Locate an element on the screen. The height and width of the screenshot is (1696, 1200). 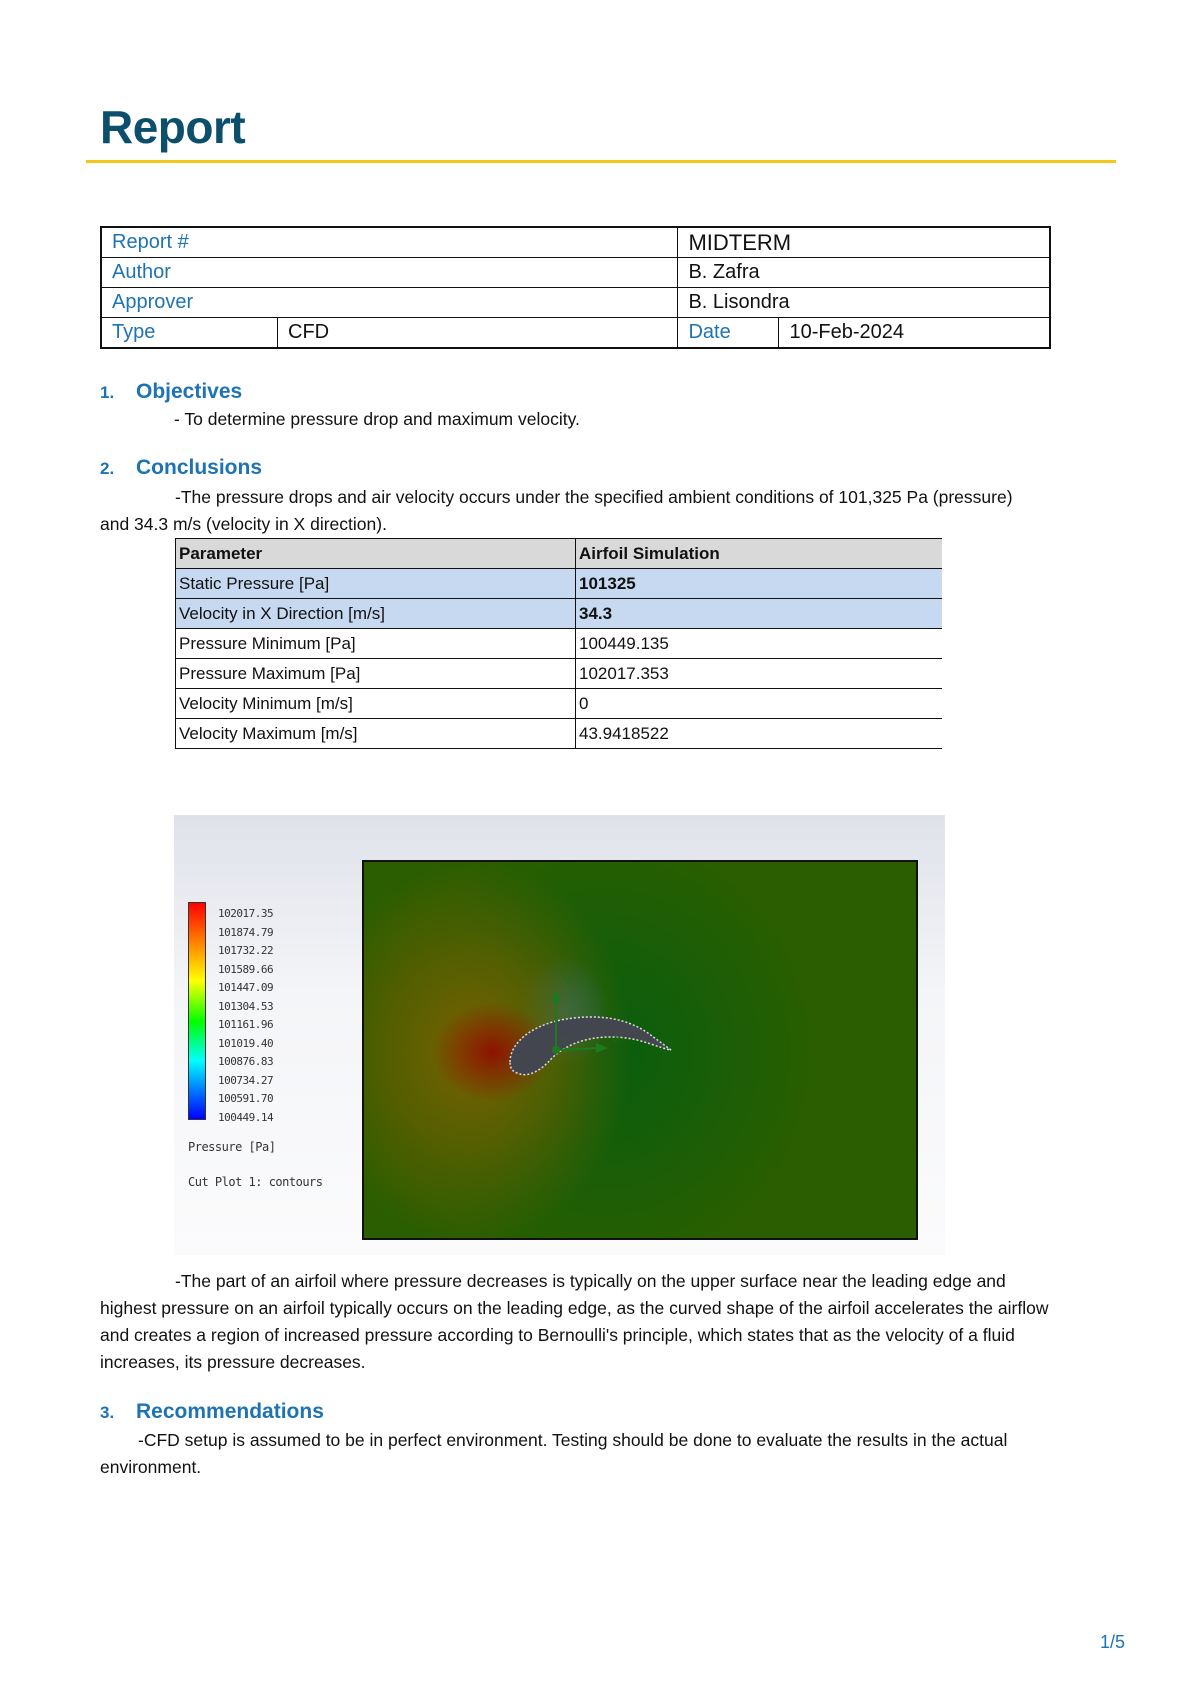
report-no-value: MIDTERM is located at coordinates (864, 242).